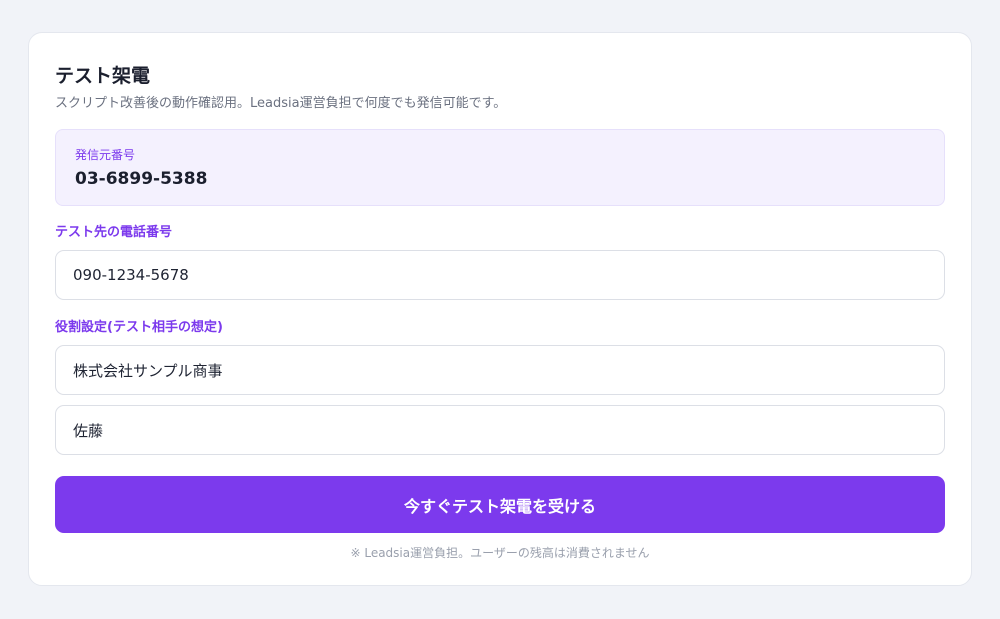  I want to click on caller-number-label: 発信元番号, so click(105, 155).